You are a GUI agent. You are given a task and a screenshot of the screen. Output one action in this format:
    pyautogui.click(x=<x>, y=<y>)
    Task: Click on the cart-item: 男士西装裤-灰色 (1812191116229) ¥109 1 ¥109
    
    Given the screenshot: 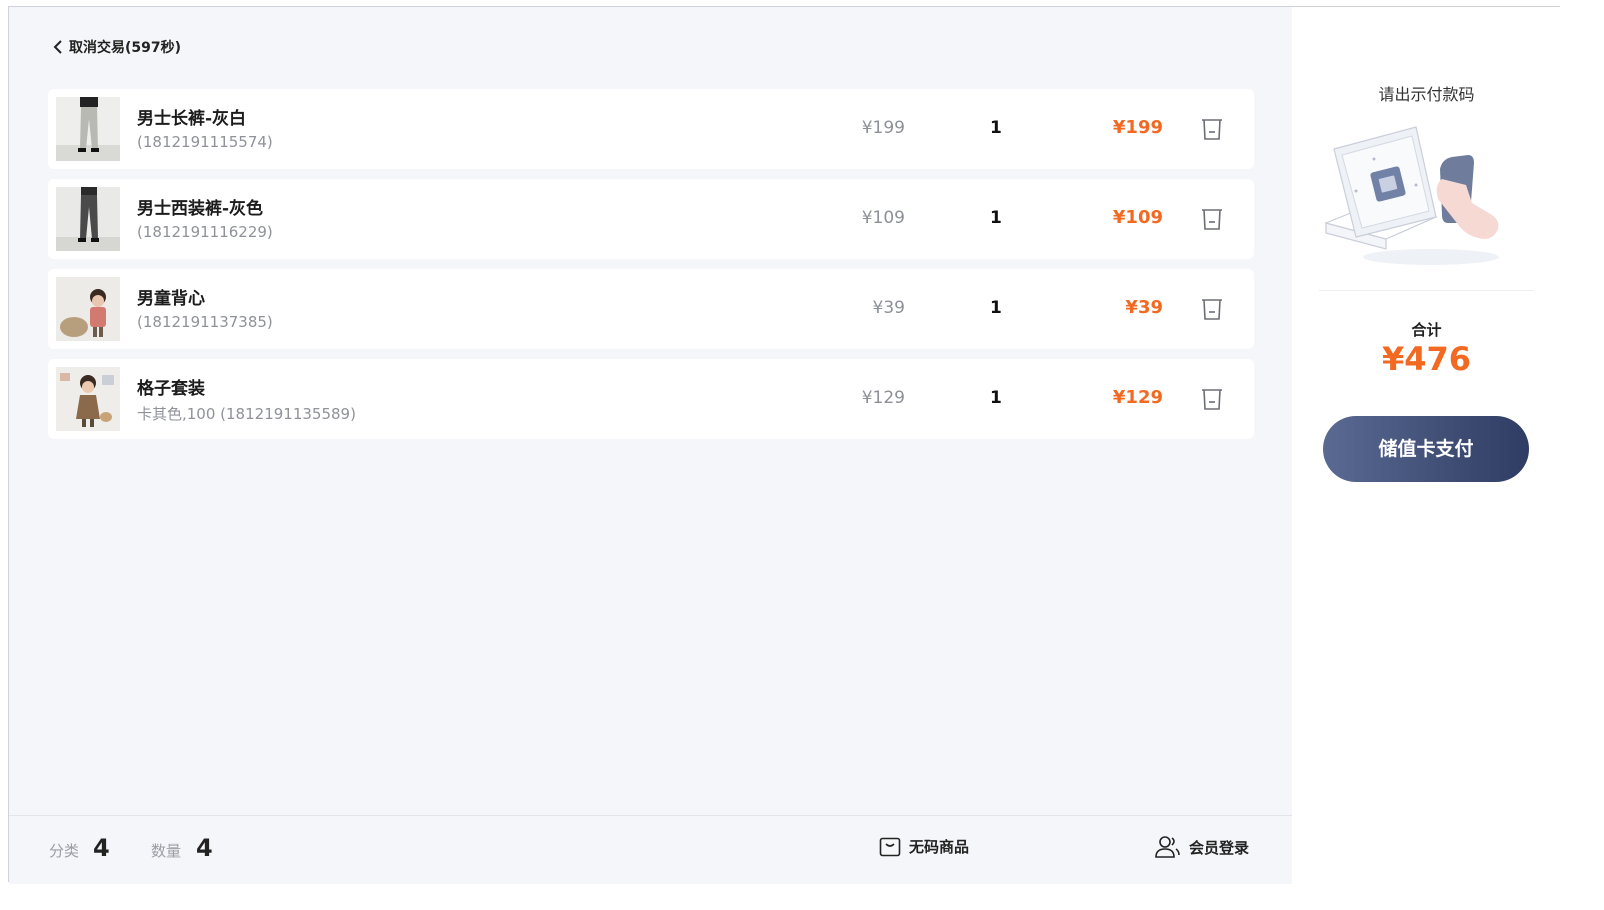 What is the action you would take?
    pyautogui.click(x=651, y=219)
    